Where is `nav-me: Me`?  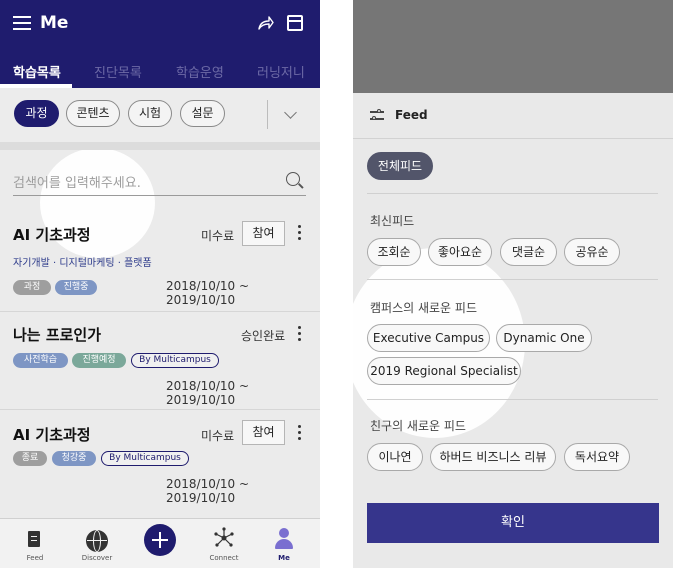
nav-me: Me is located at coordinates (284, 543).